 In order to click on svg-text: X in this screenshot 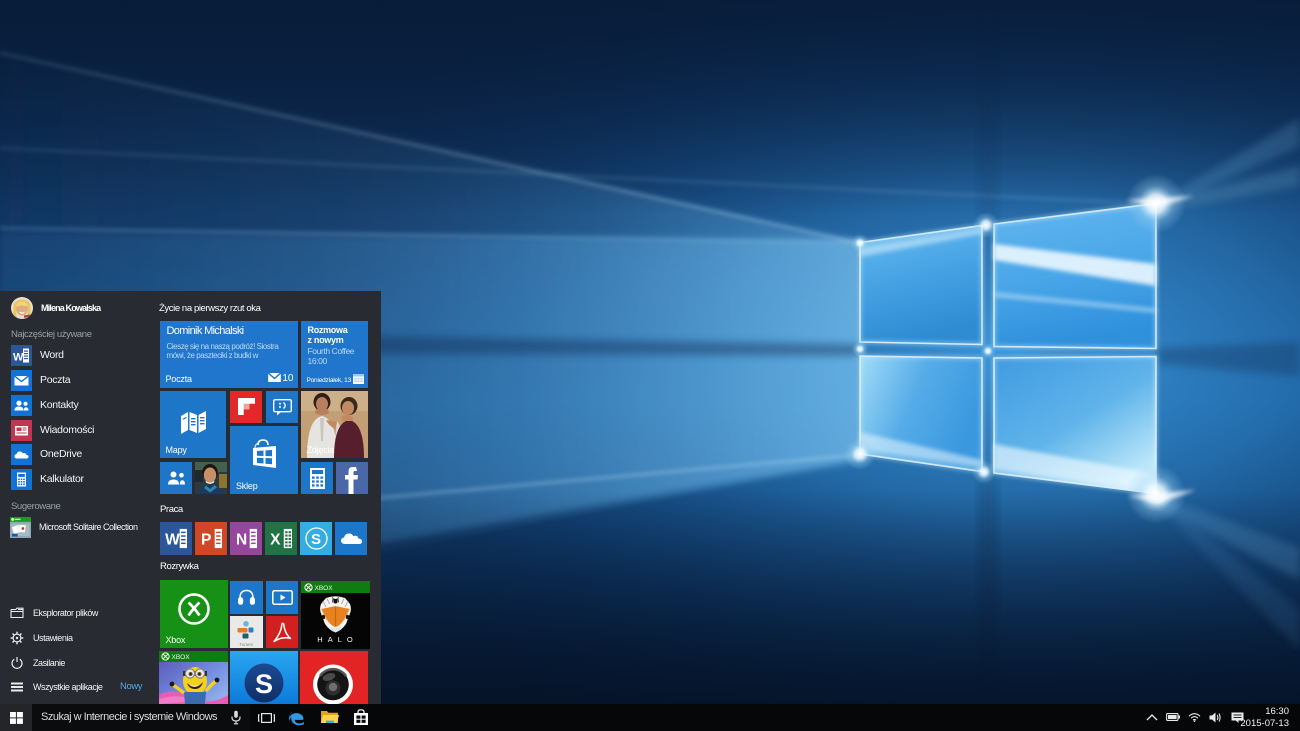, I will do `click(275, 539)`.